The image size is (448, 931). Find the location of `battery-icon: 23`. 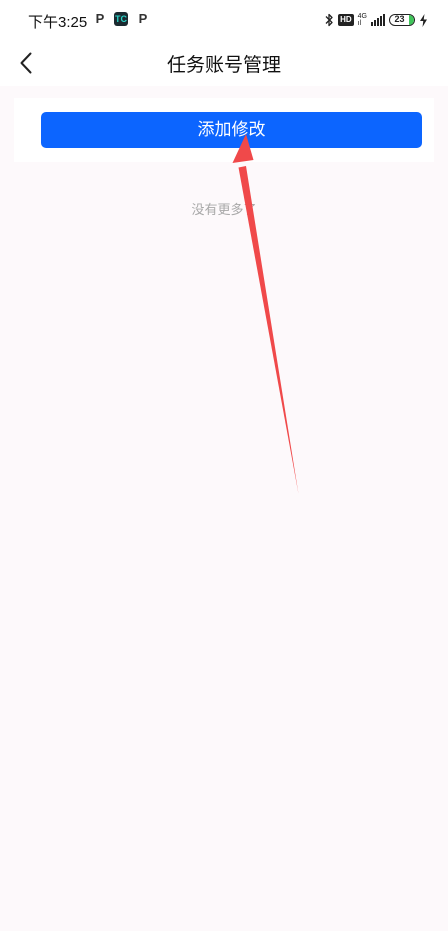

battery-icon: 23 is located at coordinates (402, 20).